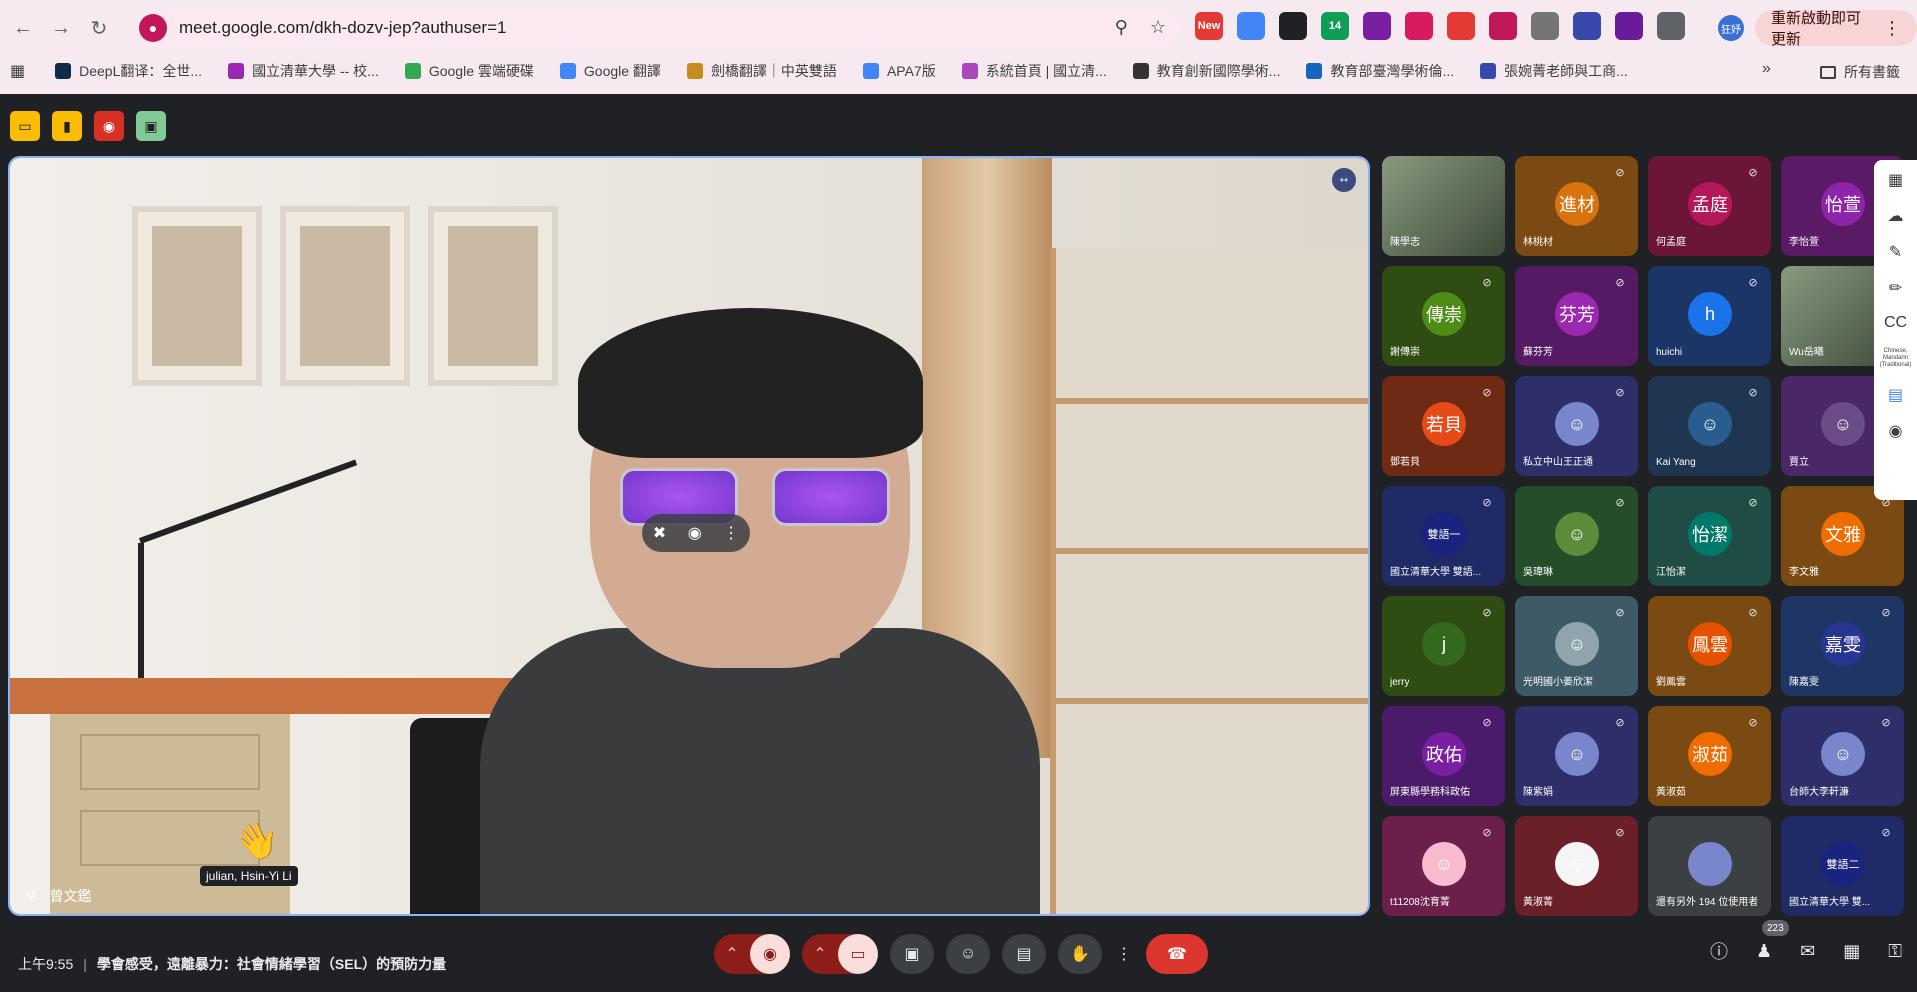  Describe the element at coordinates (61, 28) in the screenshot. I see `forward-icon: →` at that location.